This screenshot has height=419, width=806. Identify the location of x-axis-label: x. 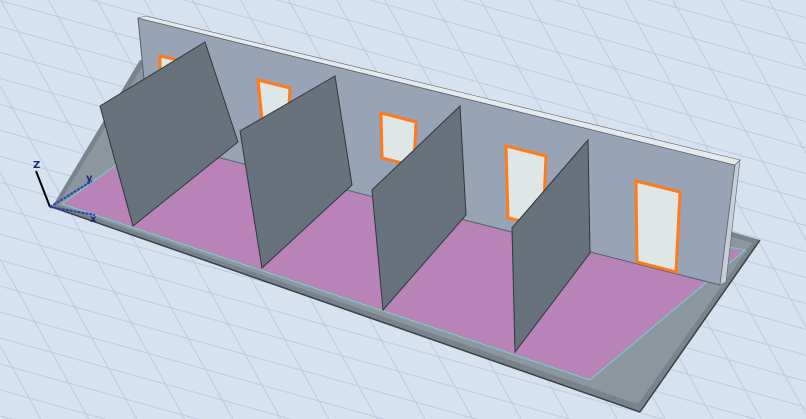
(93, 219).